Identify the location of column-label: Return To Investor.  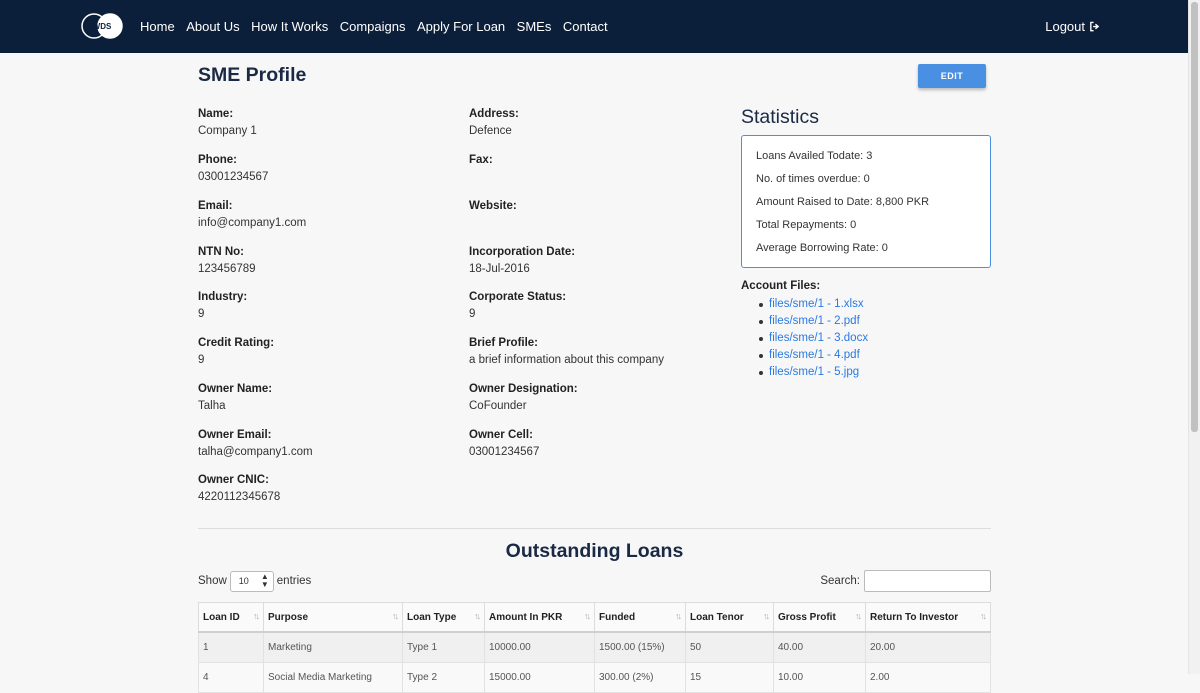
(914, 617).